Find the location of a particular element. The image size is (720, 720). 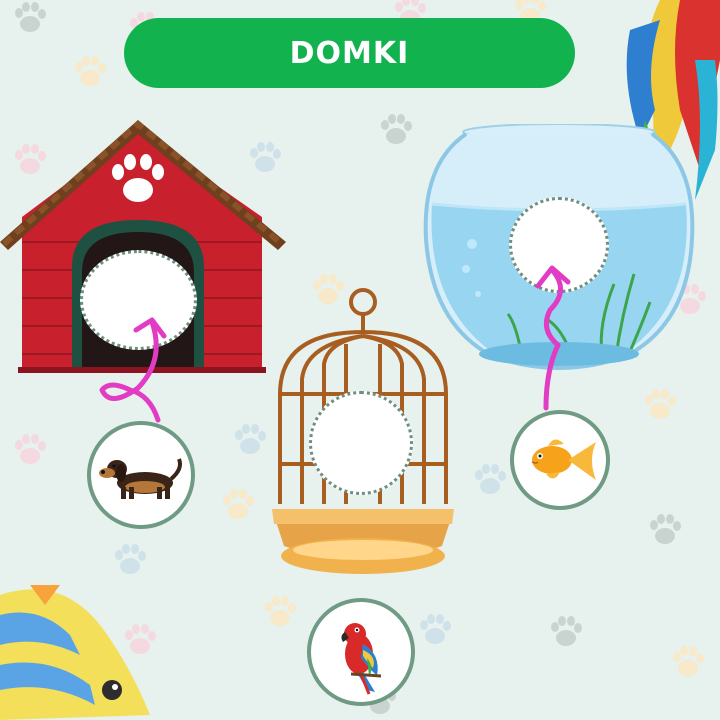

fishbowl-drop-slot is located at coordinates (559, 245).